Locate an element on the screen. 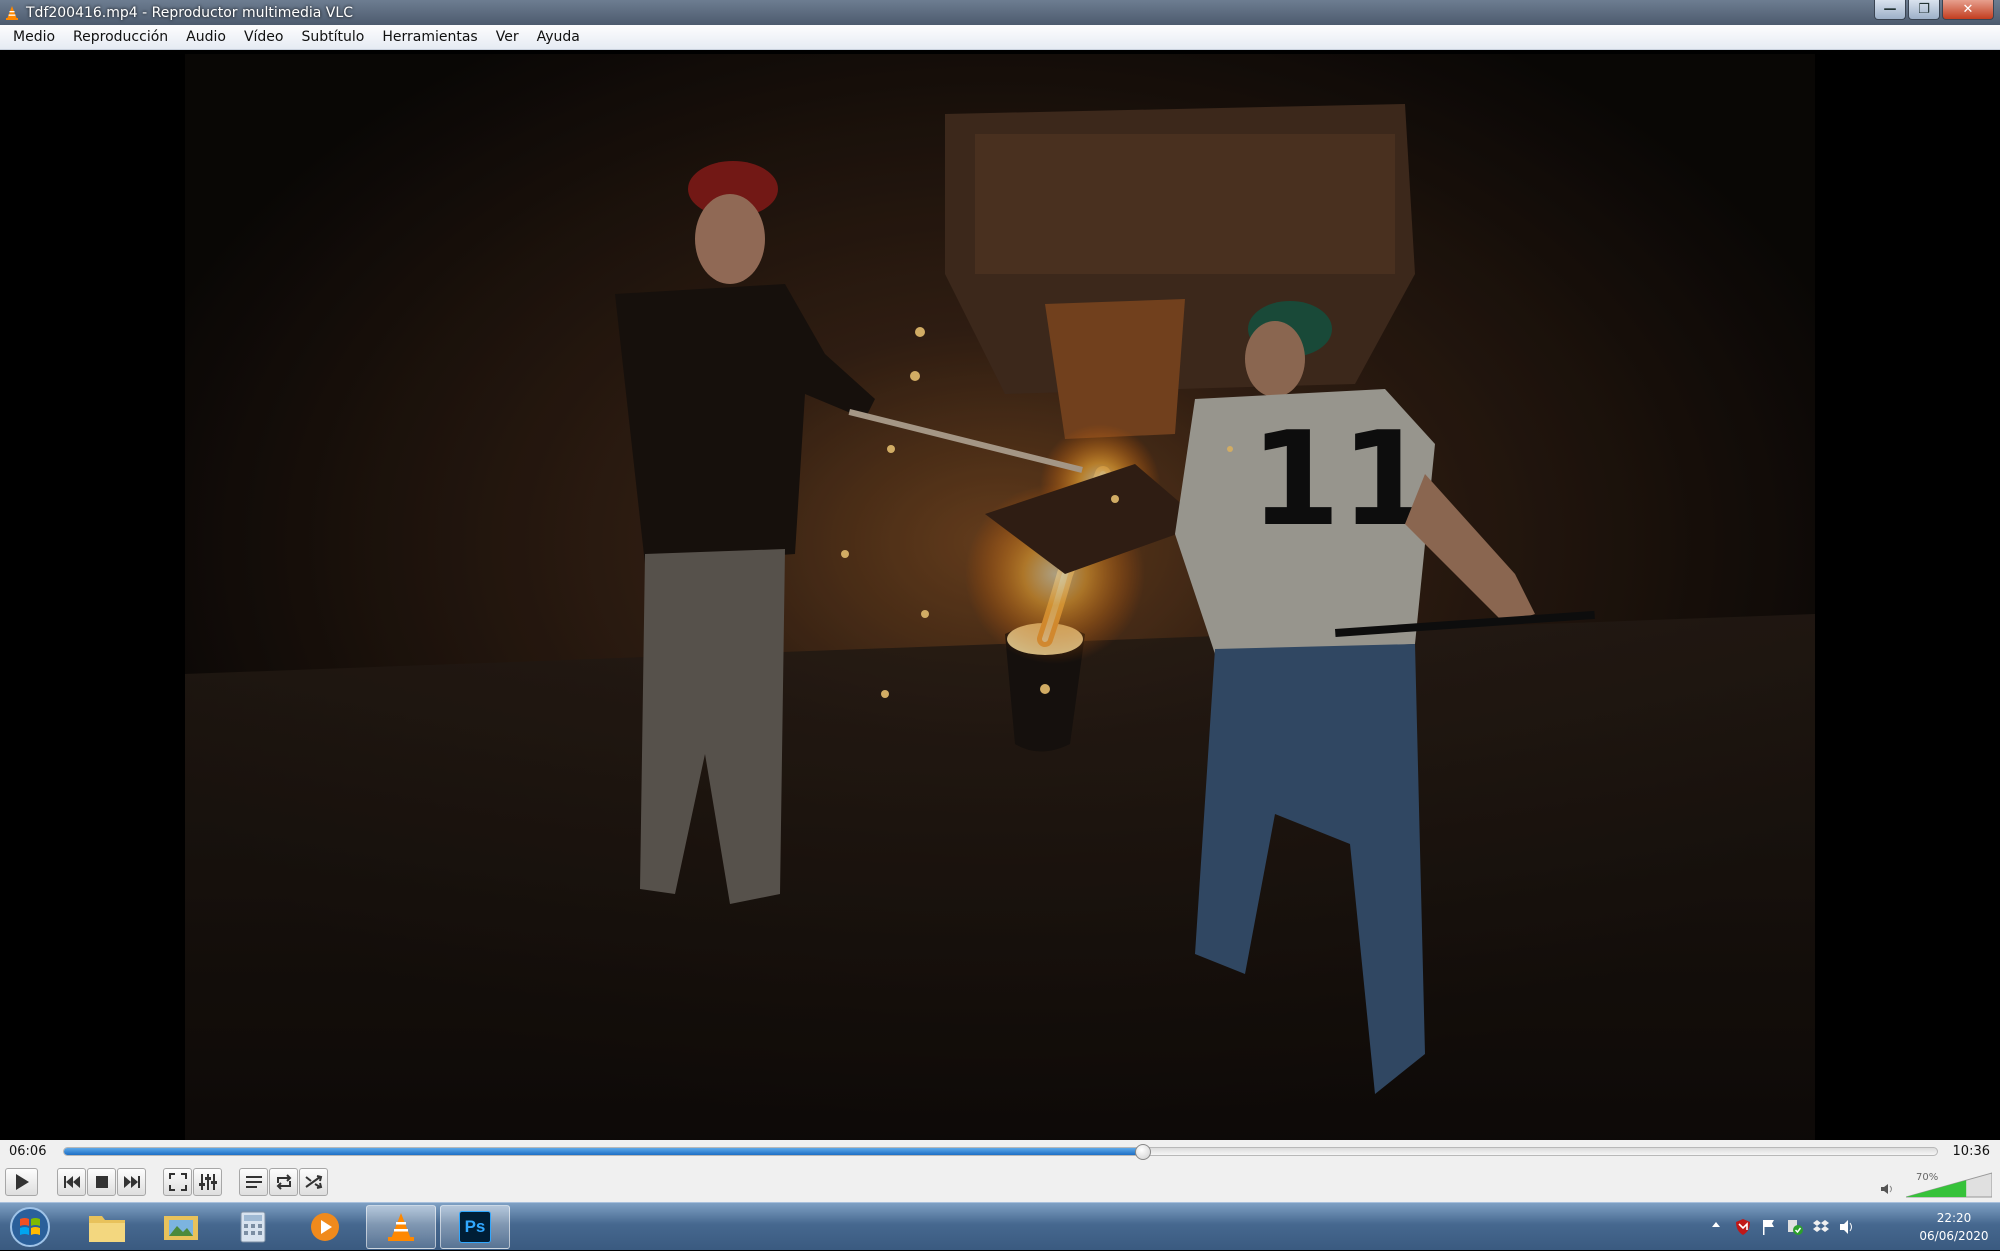  playlist-button is located at coordinates (253, 1182).